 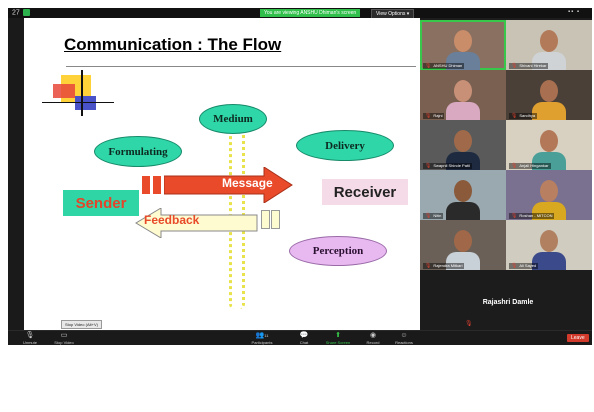 I want to click on participant-name: 🎙 Shivani Hirekar, so click(x=529, y=66).